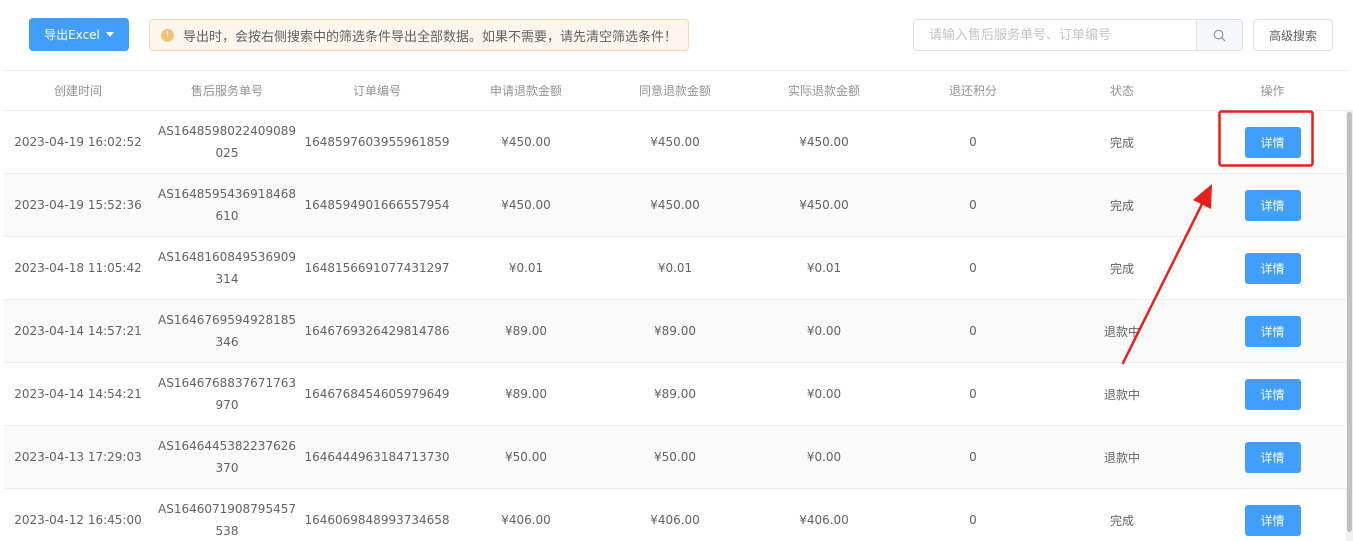 The width and height of the screenshot is (1353, 541). What do you see at coordinates (824, 268) in the screenshot?
I see `actual-amount-cell: ¥0.01` at bounding box center [824, 268].